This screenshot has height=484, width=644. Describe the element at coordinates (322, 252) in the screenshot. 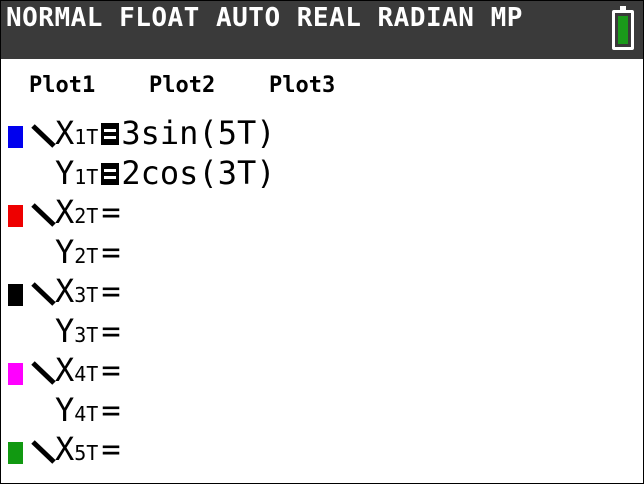

I see `equation-row-y2: Y2T=` at that location.